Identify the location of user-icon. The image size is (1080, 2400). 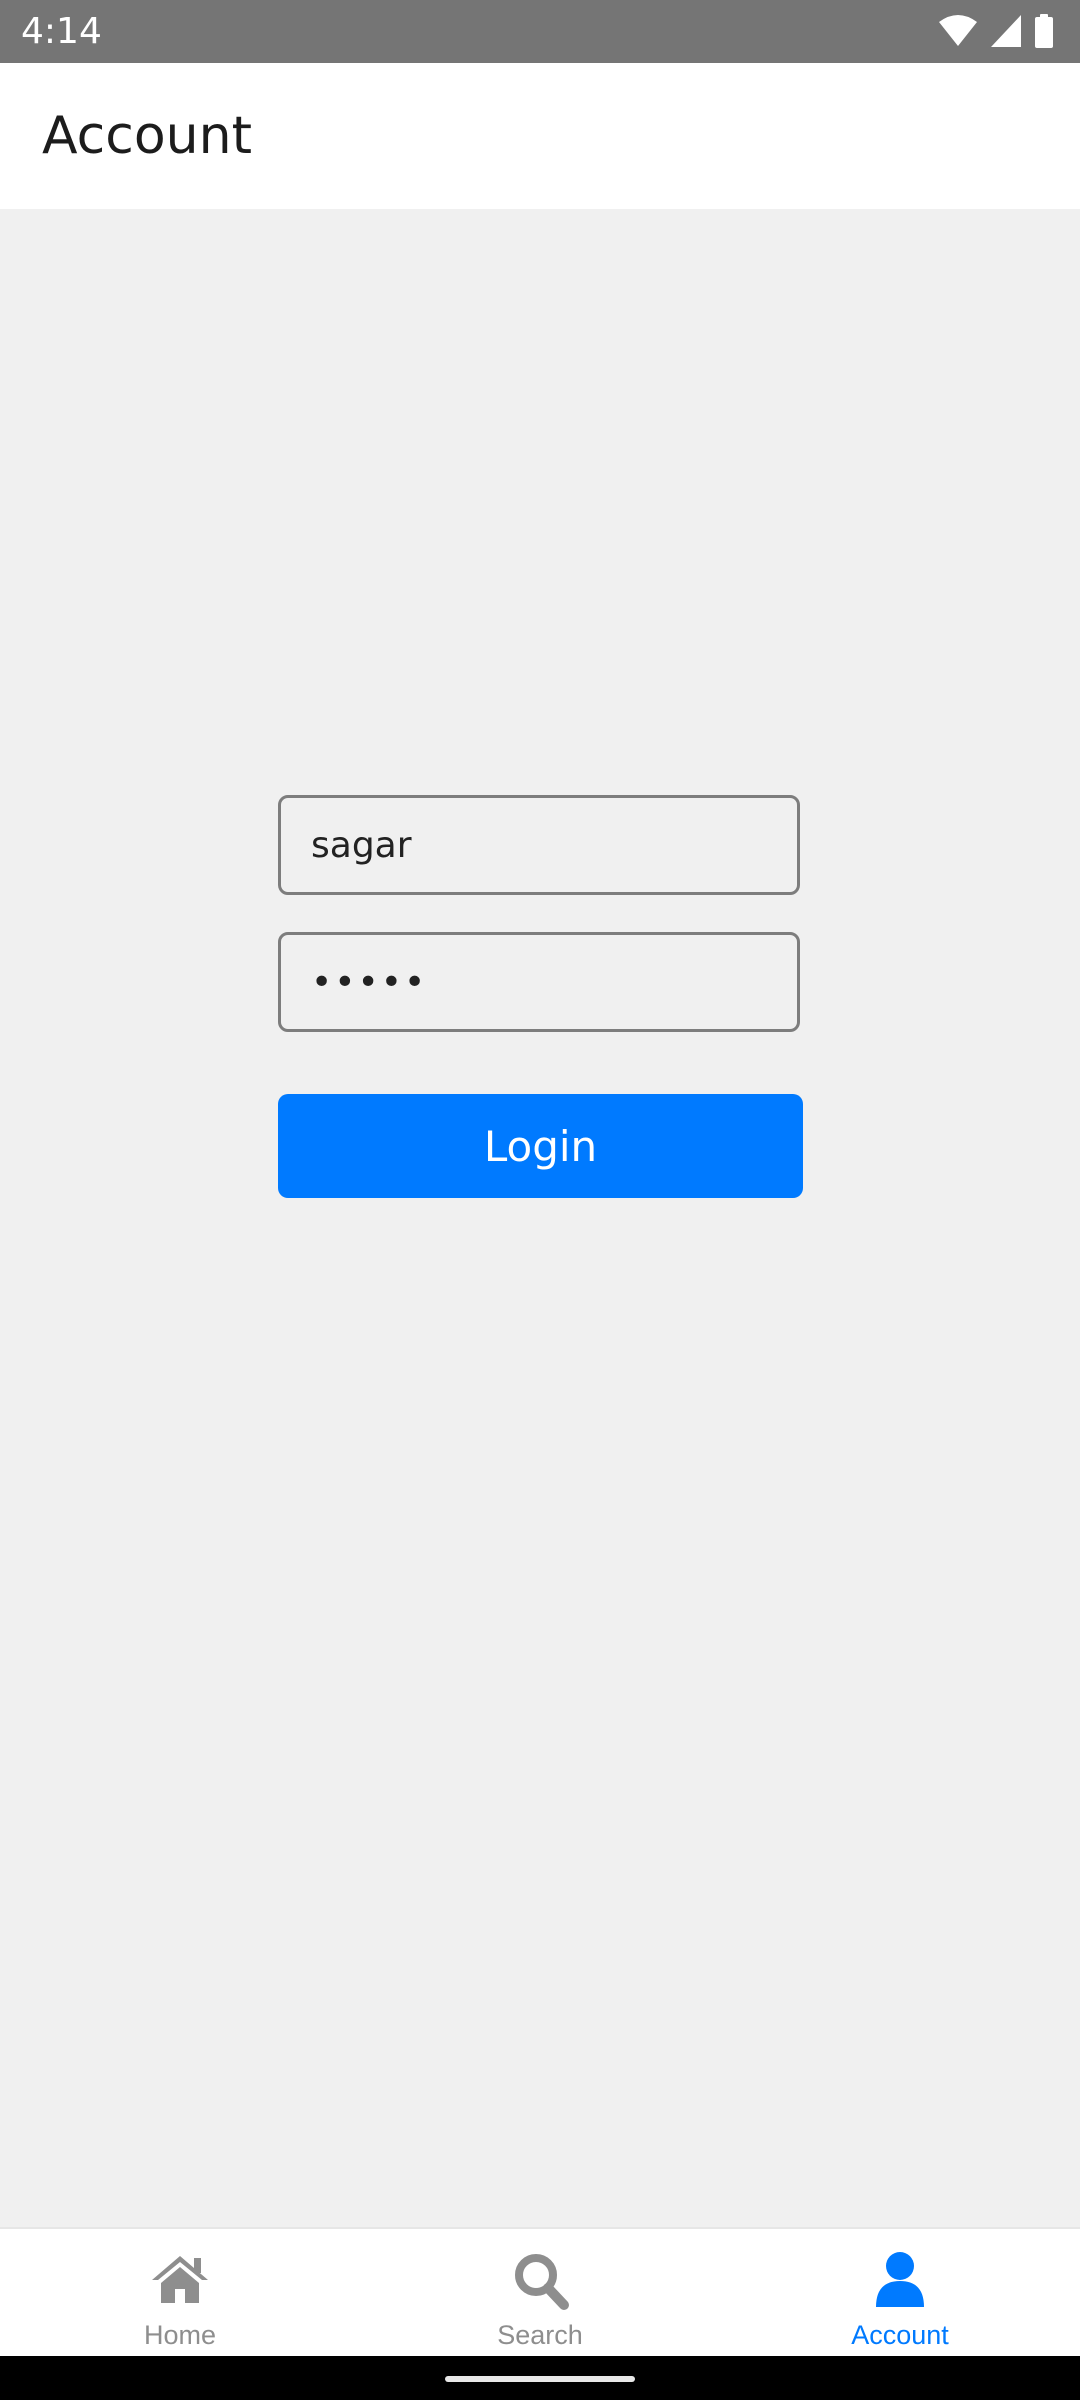
(900, 2280).